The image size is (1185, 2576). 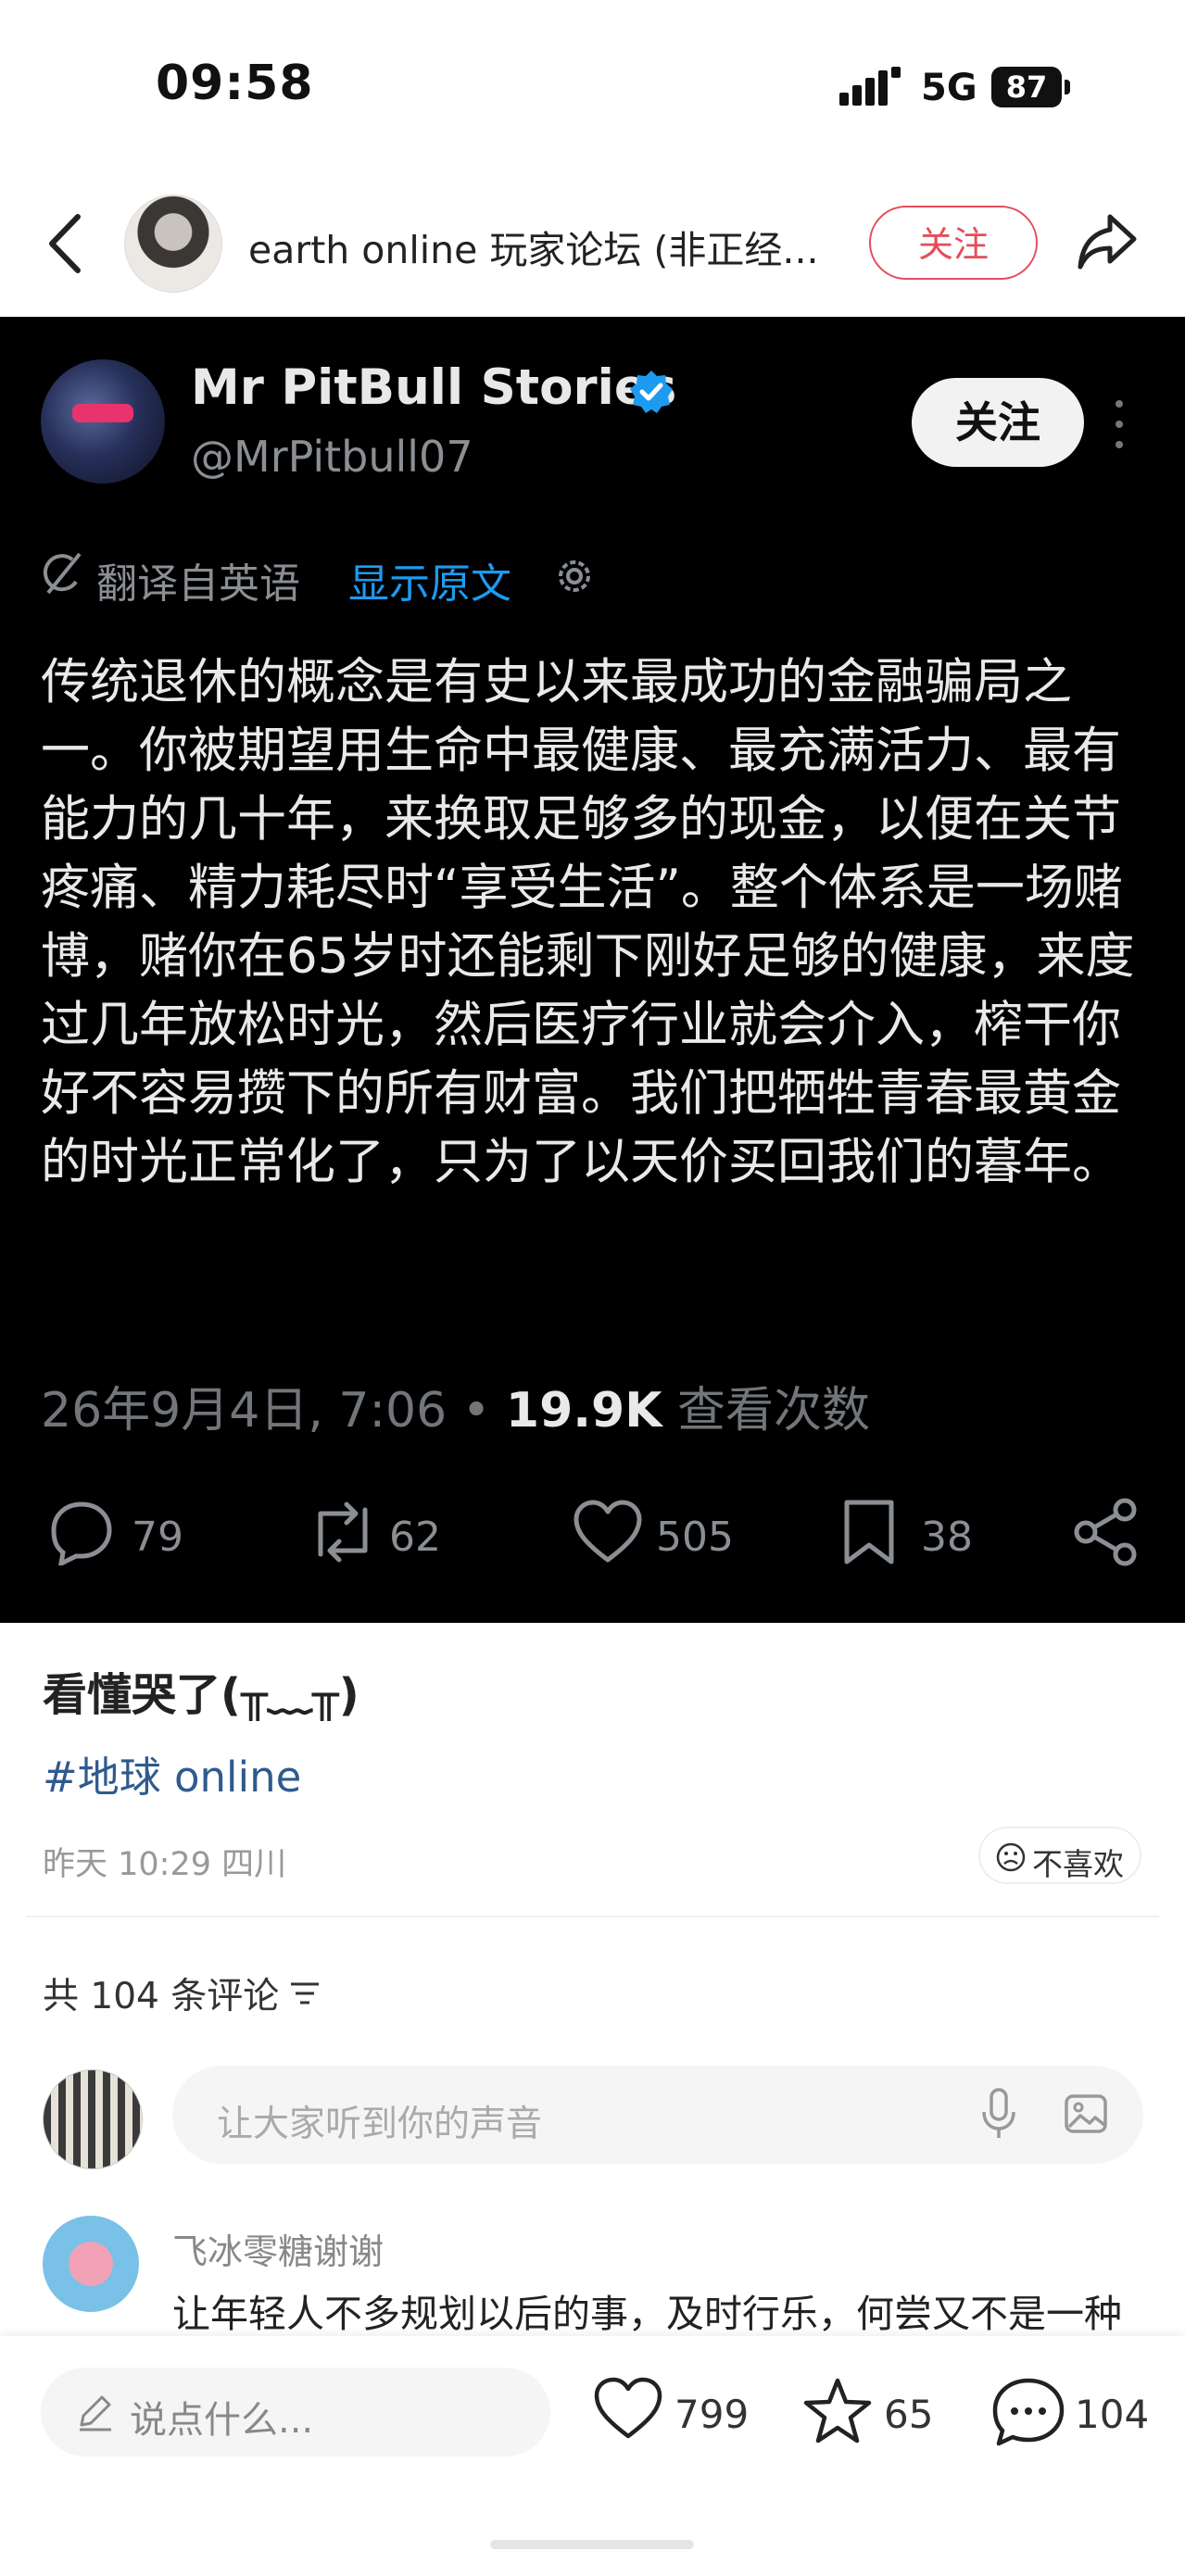 I want to click on reply-icon, so click(x=81, y=1533).